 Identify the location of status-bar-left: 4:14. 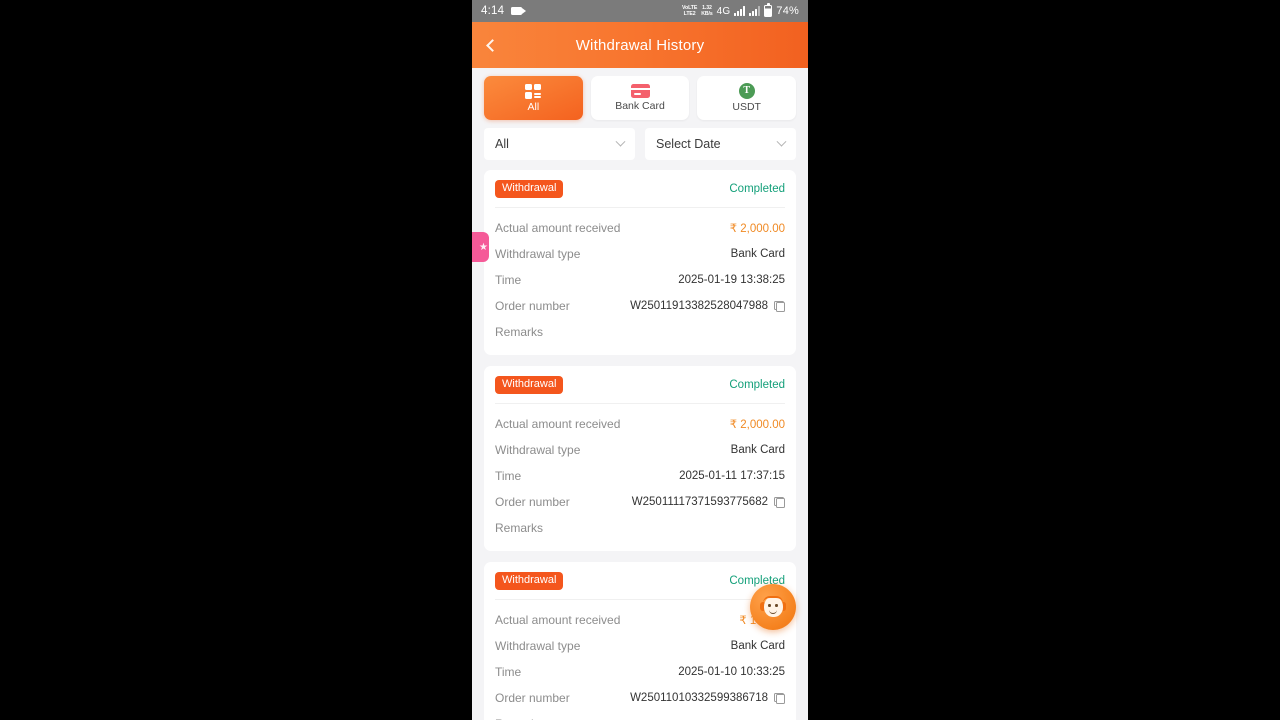
(504, 11).